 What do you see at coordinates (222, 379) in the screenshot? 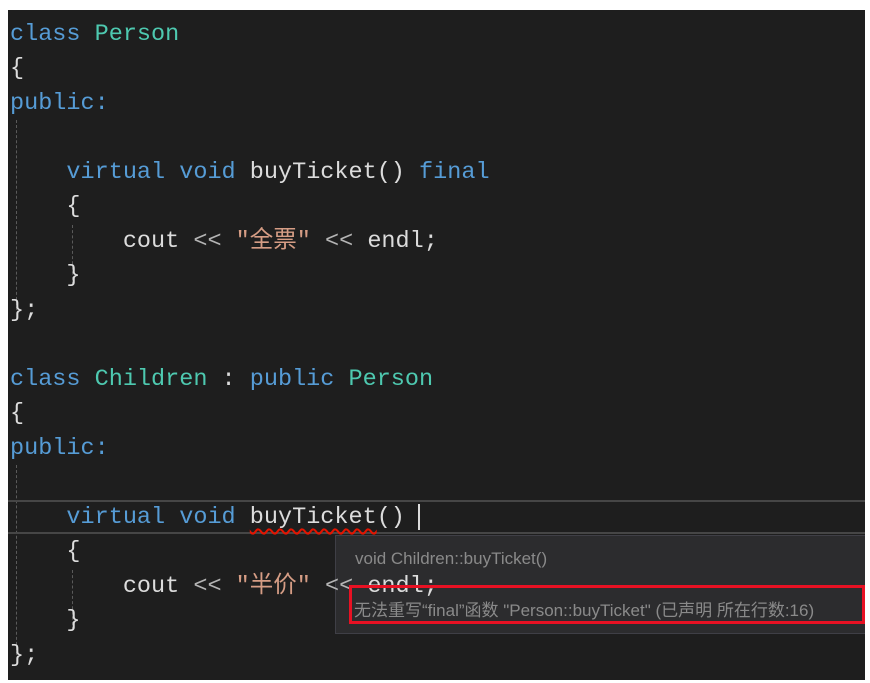
I see `code-line: class Children : public Person` at bounding box center [222, 379].